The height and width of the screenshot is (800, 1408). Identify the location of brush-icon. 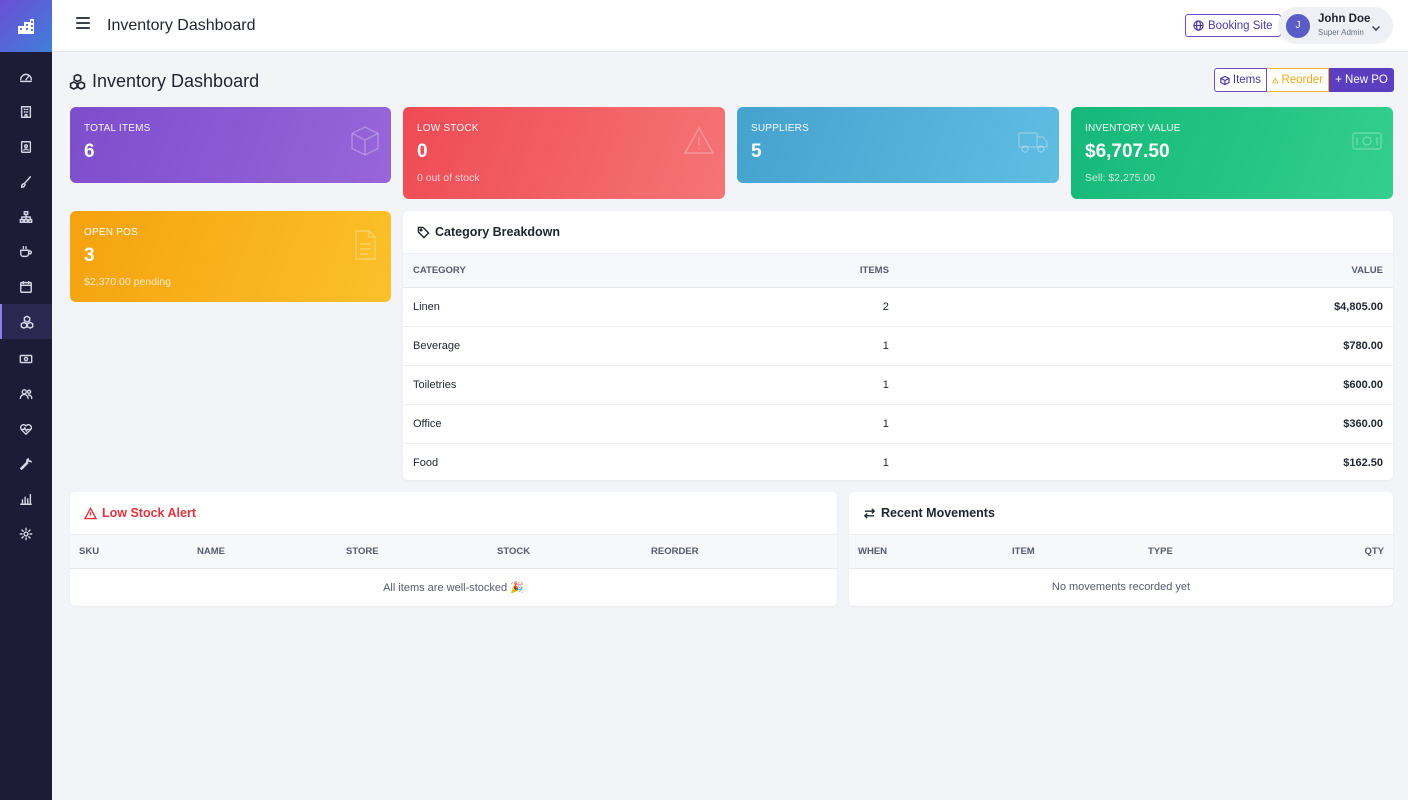
(26, 181).